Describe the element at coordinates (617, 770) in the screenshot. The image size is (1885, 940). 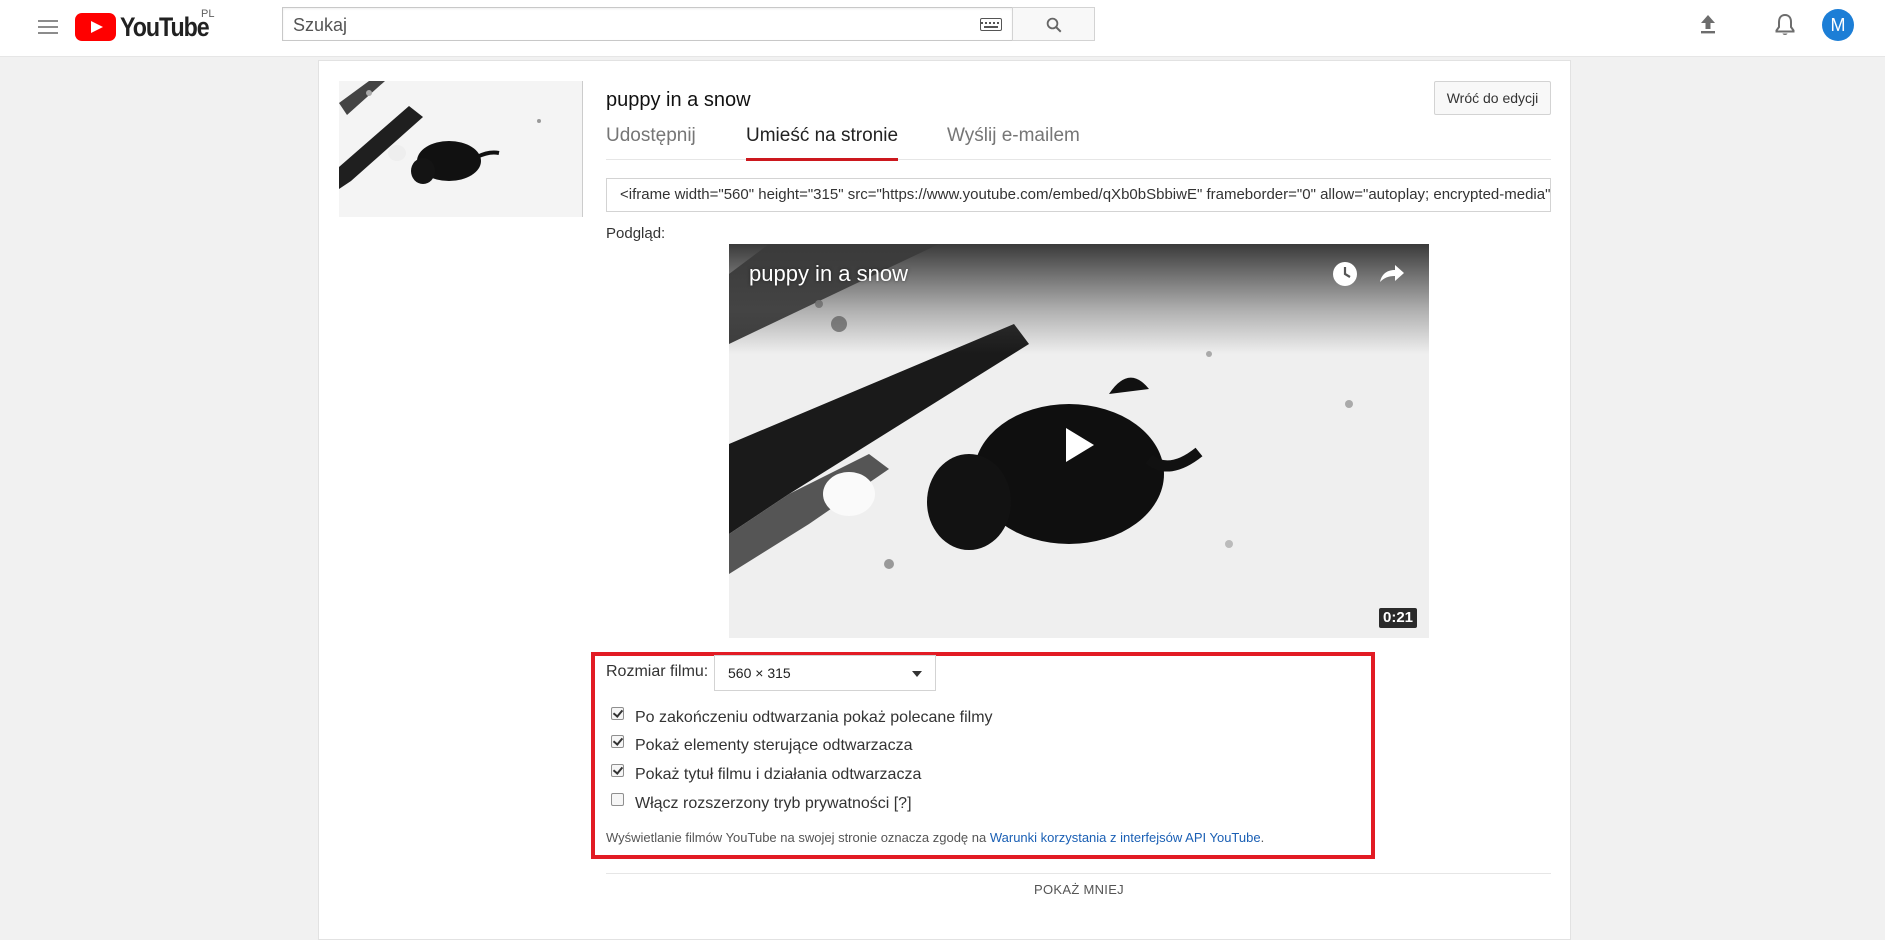
I see `checkbox-title-actions` at that location.